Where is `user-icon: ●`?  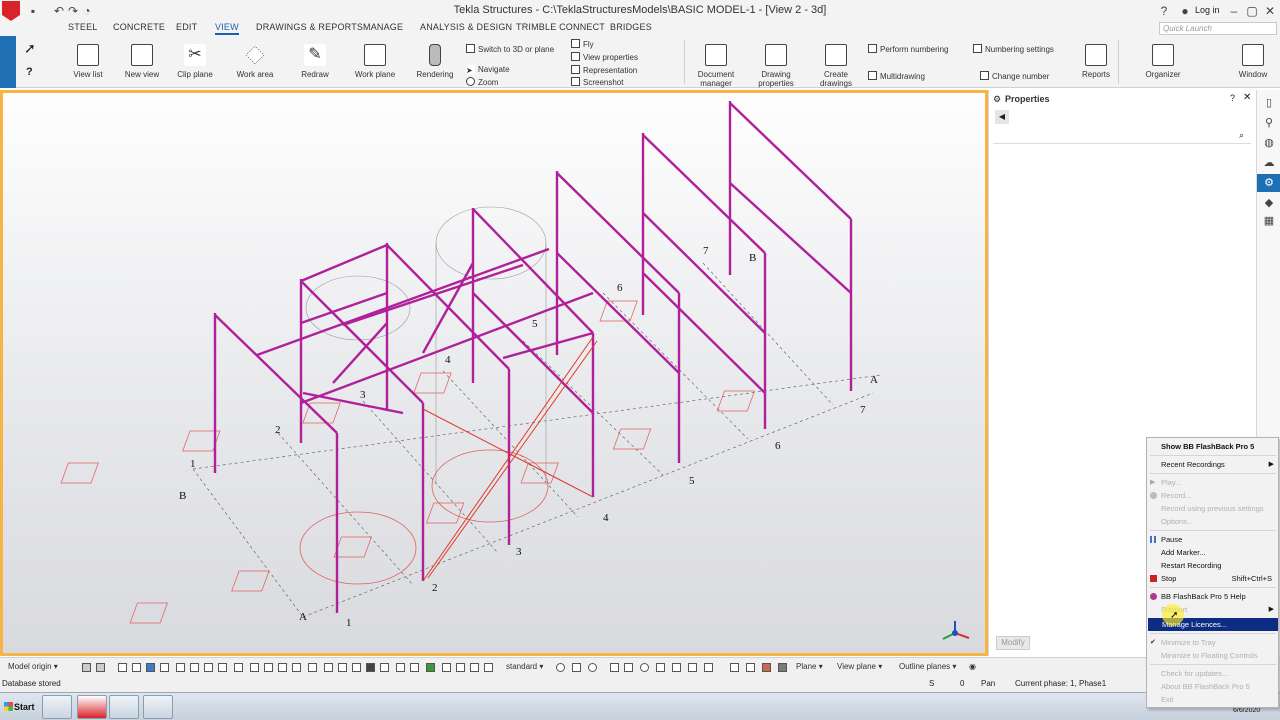
user-icon: ● is located at coordinates (1185, 11).